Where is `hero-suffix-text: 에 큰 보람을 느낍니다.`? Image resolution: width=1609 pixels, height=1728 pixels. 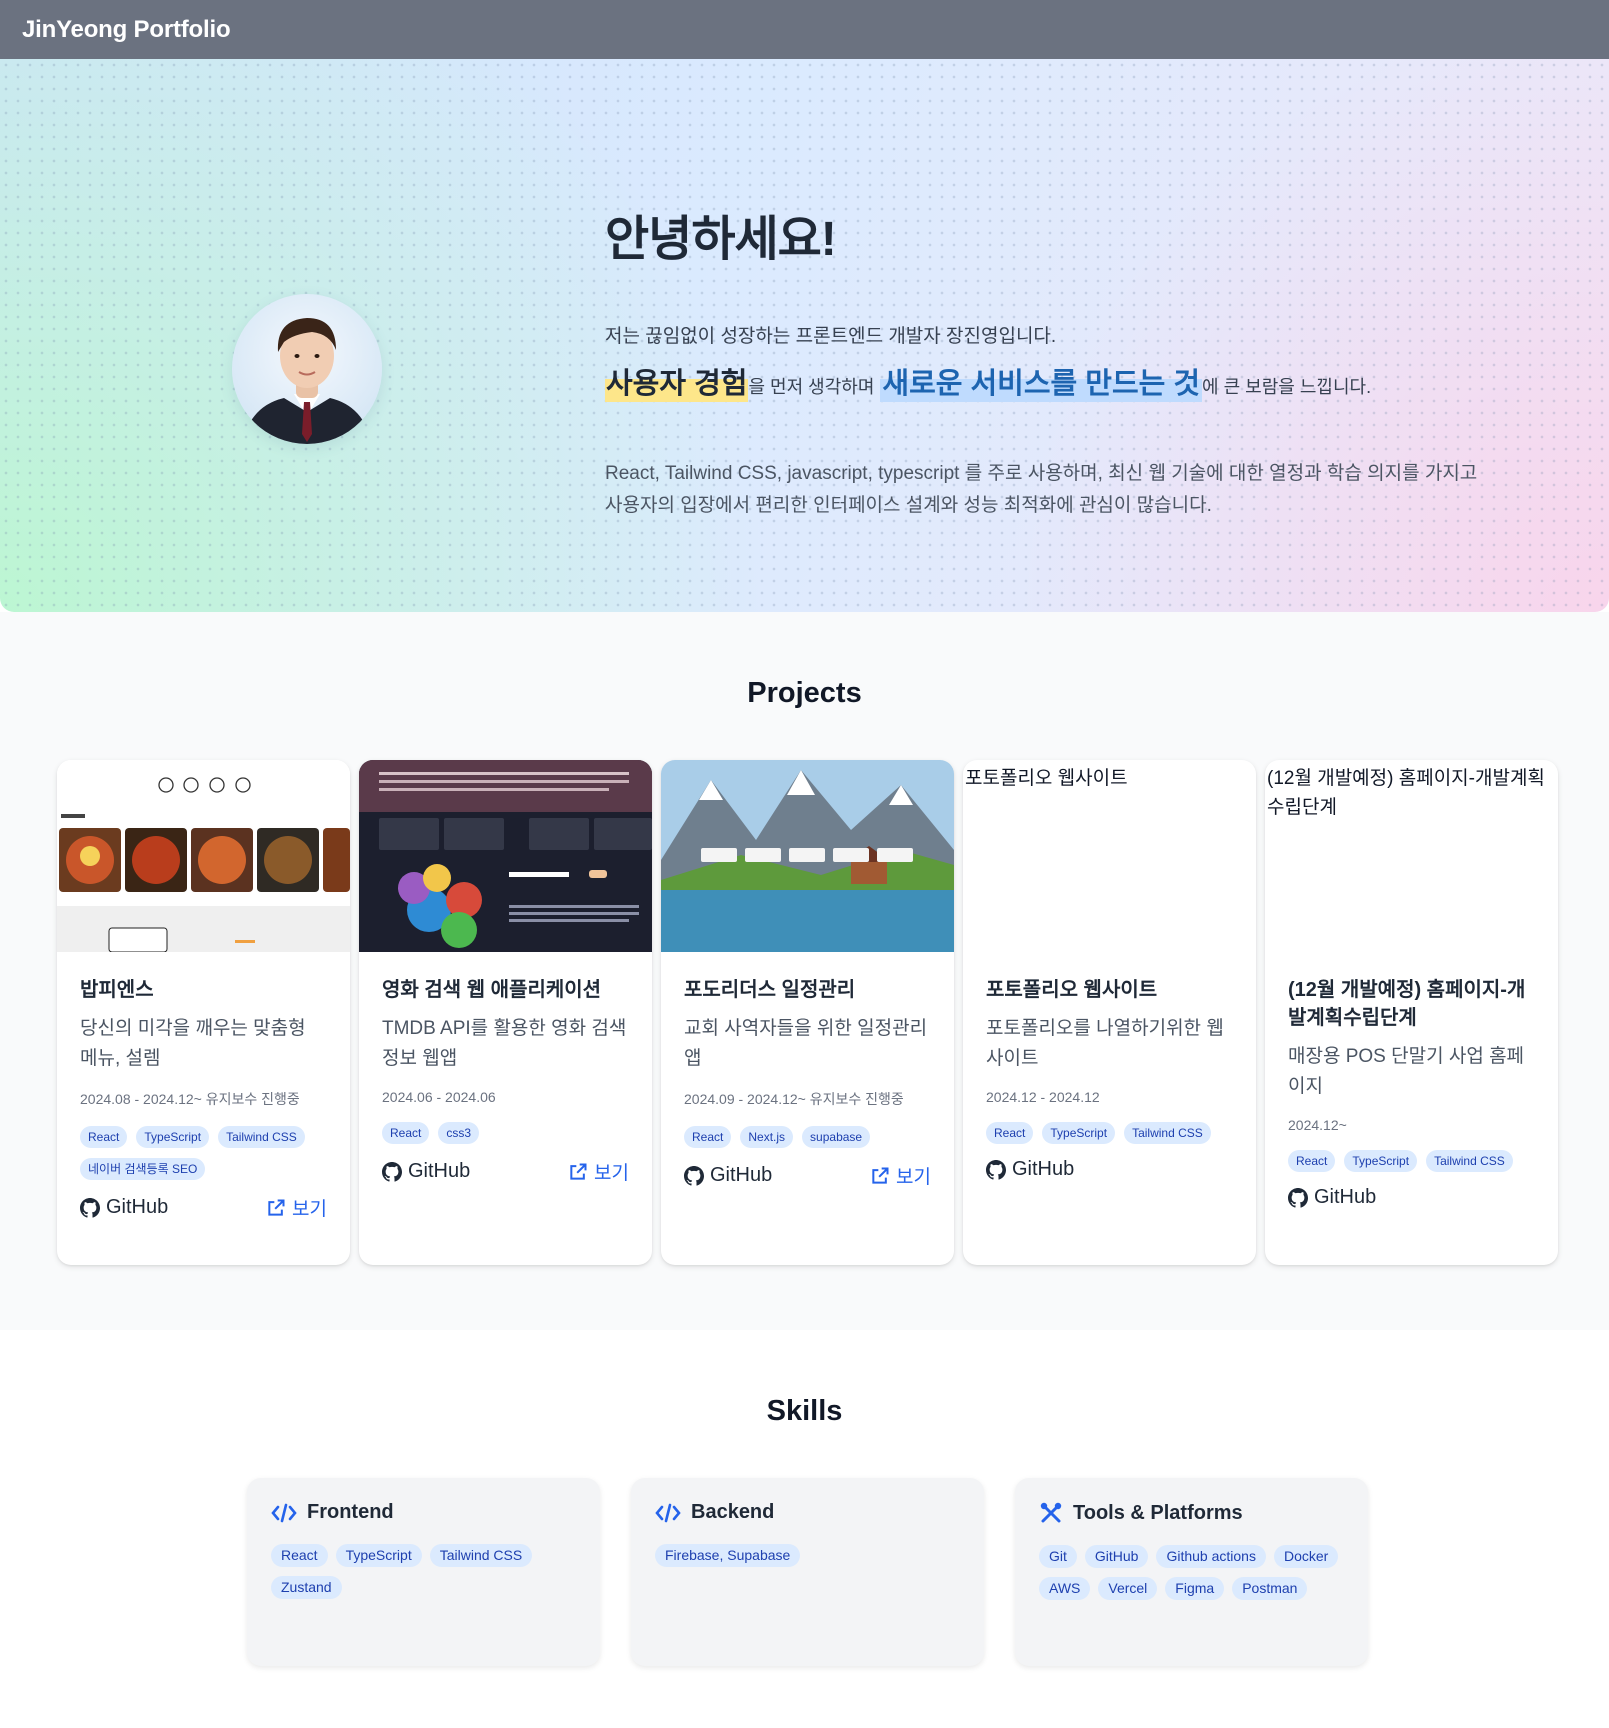 hero-suffix-text: 에 큰 보람을 느낍니다. is located at coordinates (1287, 387).